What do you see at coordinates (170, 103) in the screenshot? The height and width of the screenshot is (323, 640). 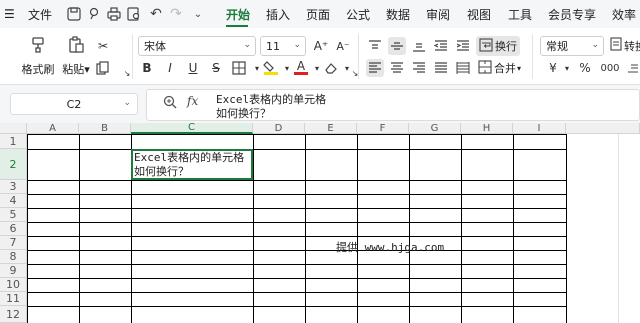 I see `zoom-search-icon` at bounding box center [170, 103].